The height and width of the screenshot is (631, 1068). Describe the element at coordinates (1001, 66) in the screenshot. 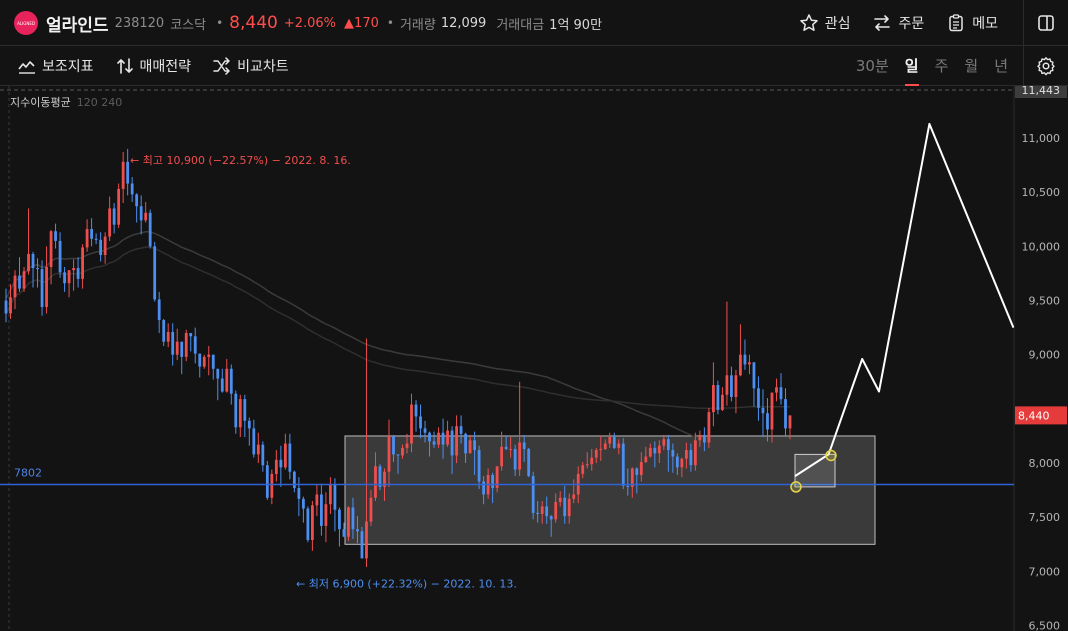

I see `tab-year: 년` at that location.